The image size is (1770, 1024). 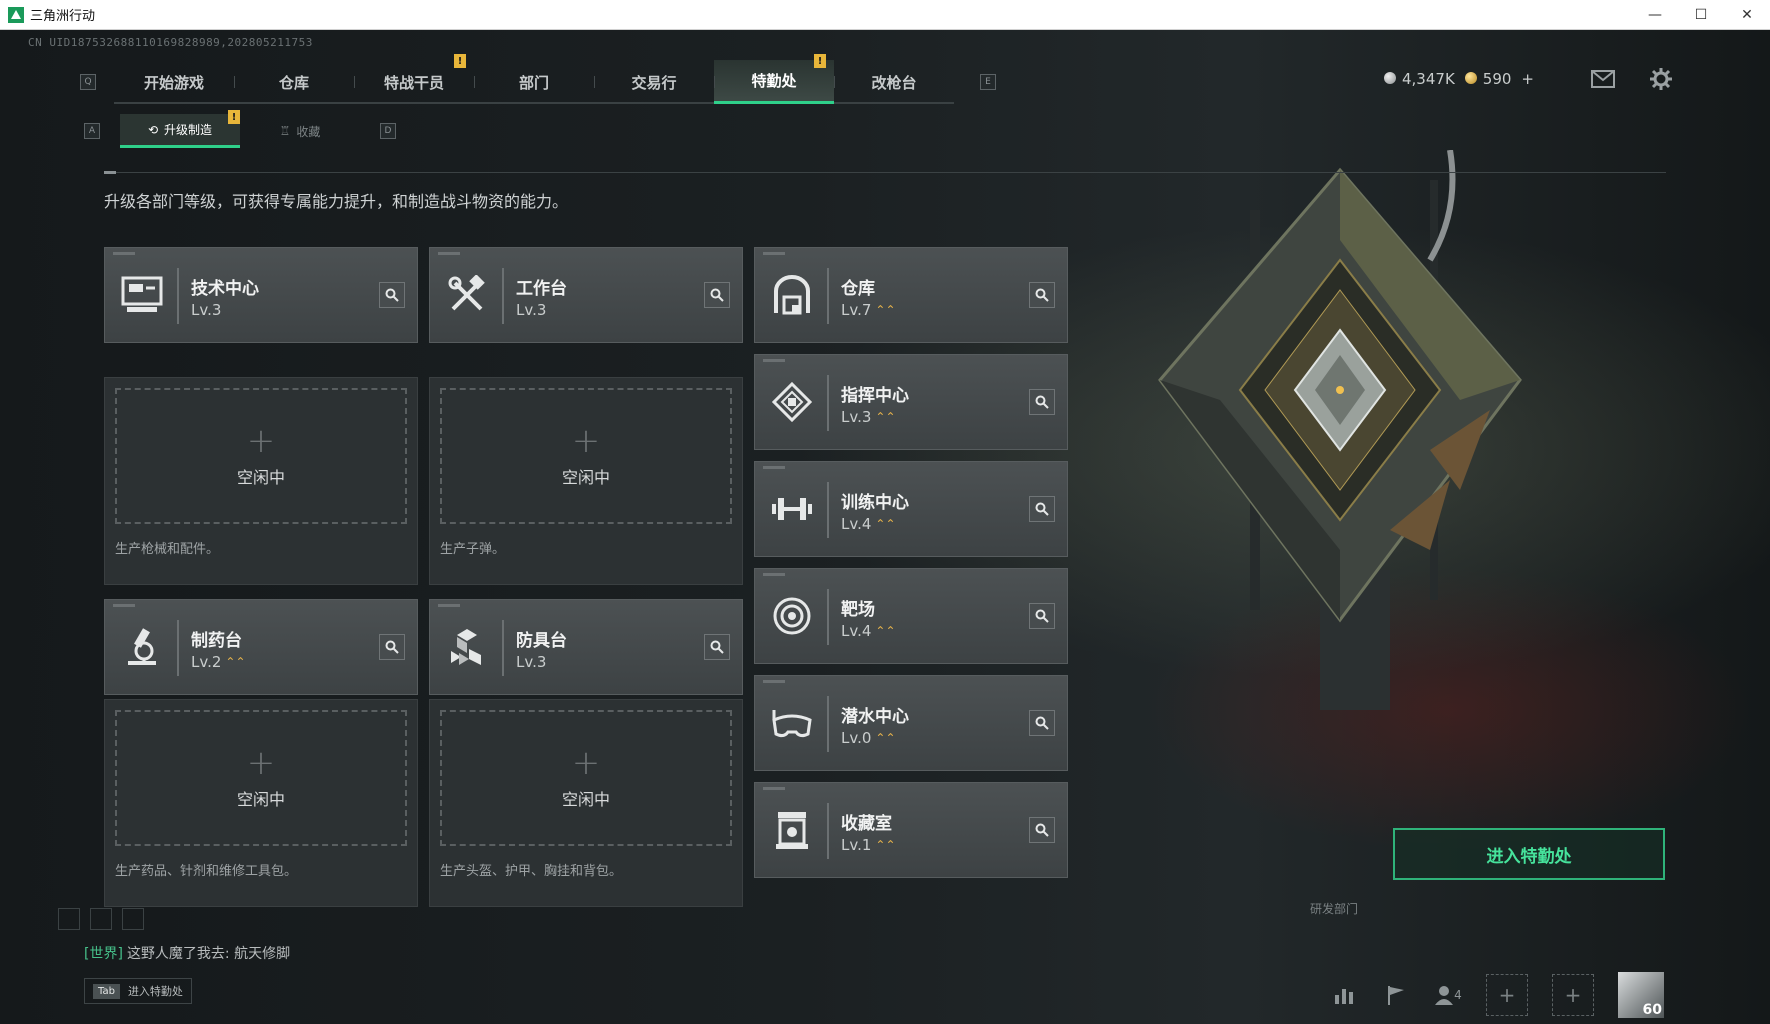 What do you see at coordinates (774, 79) in the screenshot?
I see `tab-special-ops: 特勤处!` at bounding box center [774, 79].